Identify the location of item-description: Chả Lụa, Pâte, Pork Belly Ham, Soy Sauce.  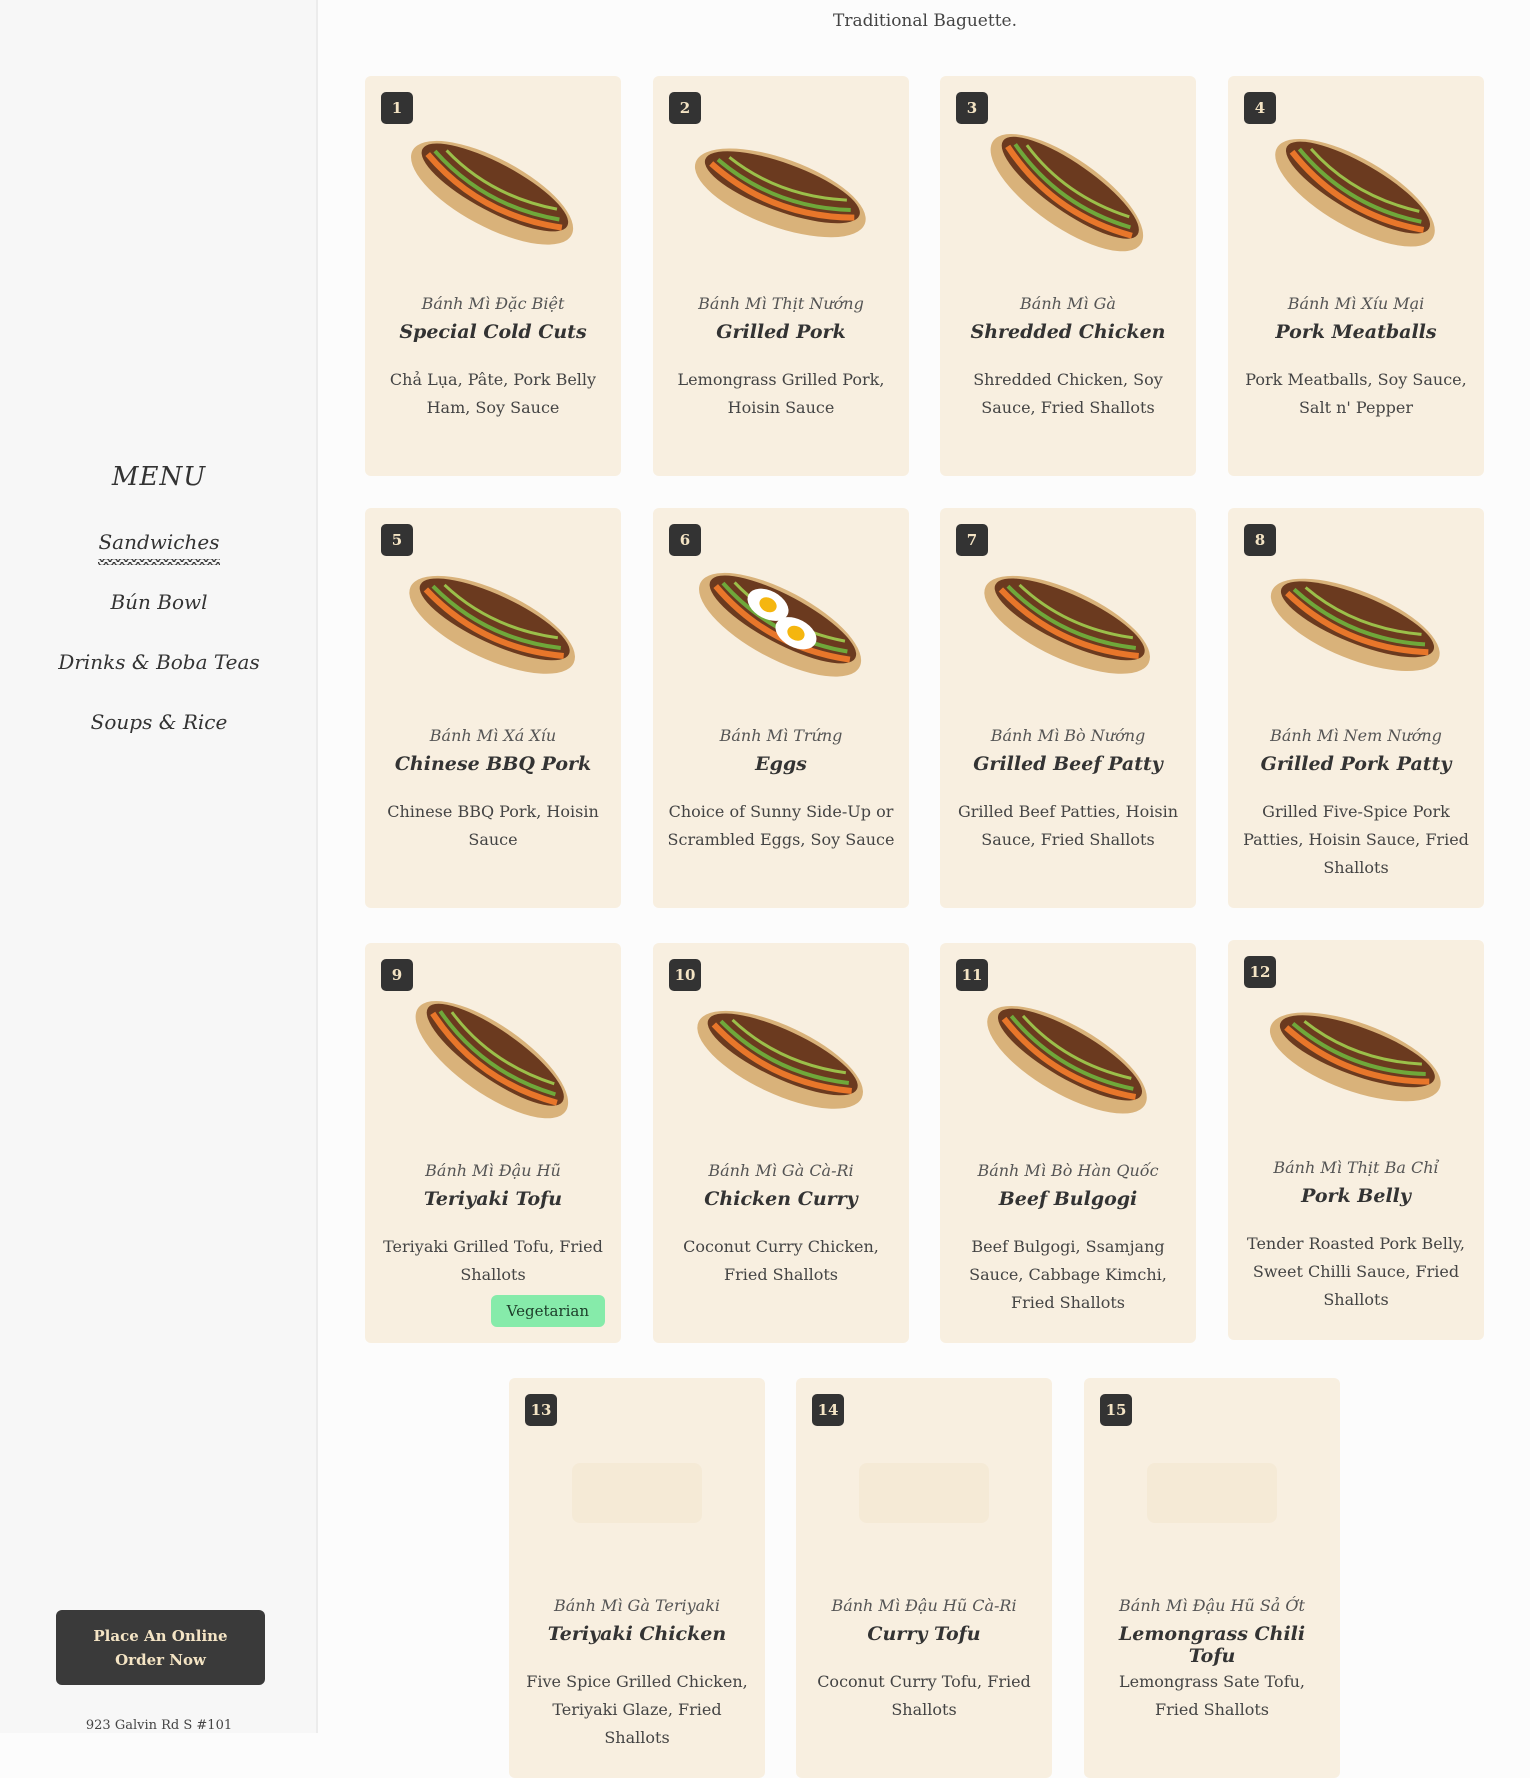
(493, 393).